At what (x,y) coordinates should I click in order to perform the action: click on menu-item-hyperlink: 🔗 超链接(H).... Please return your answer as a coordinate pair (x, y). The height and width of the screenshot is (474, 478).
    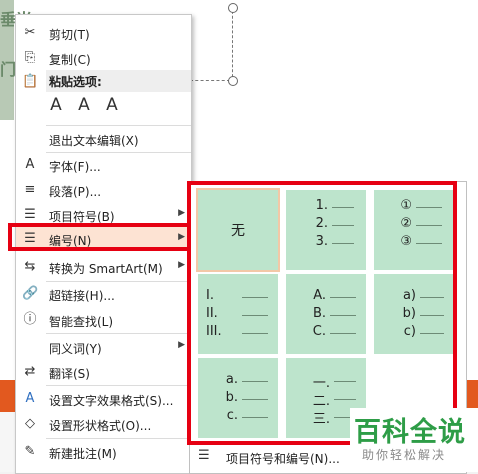
    Looking at the image, I should click on (103, 294).